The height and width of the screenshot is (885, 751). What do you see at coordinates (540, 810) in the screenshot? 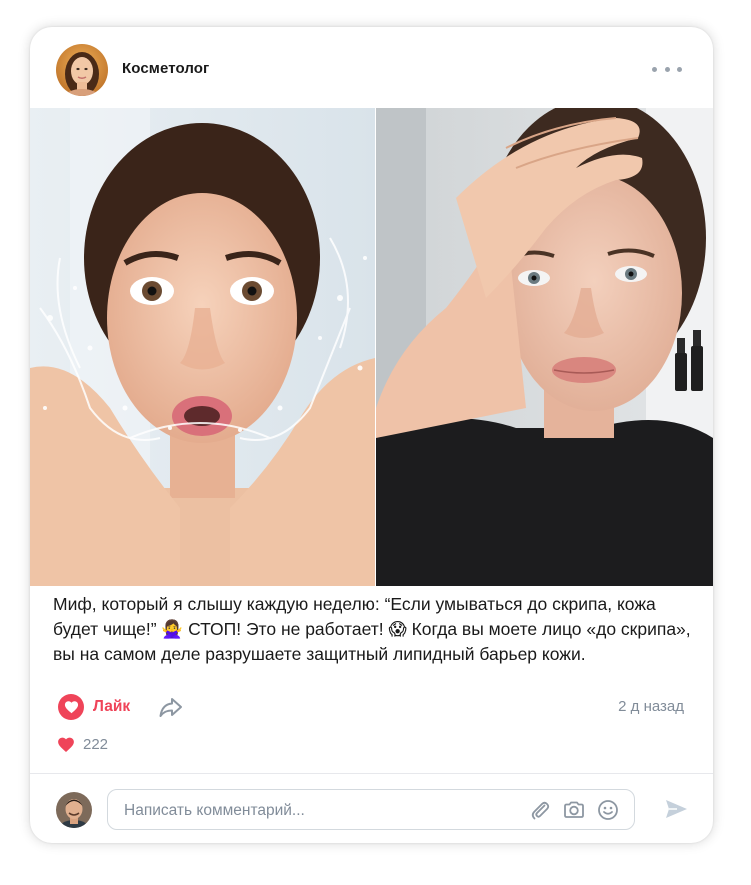
I see `paperclip-icon` at bounding box center [540, 810].